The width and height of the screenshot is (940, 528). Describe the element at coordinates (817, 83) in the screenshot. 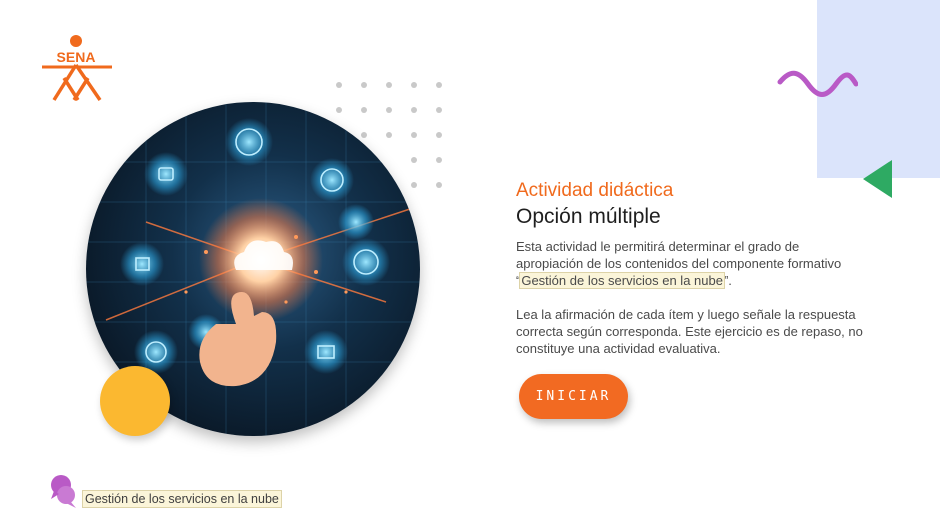

I see `purple-squiggle-icon` at that location.